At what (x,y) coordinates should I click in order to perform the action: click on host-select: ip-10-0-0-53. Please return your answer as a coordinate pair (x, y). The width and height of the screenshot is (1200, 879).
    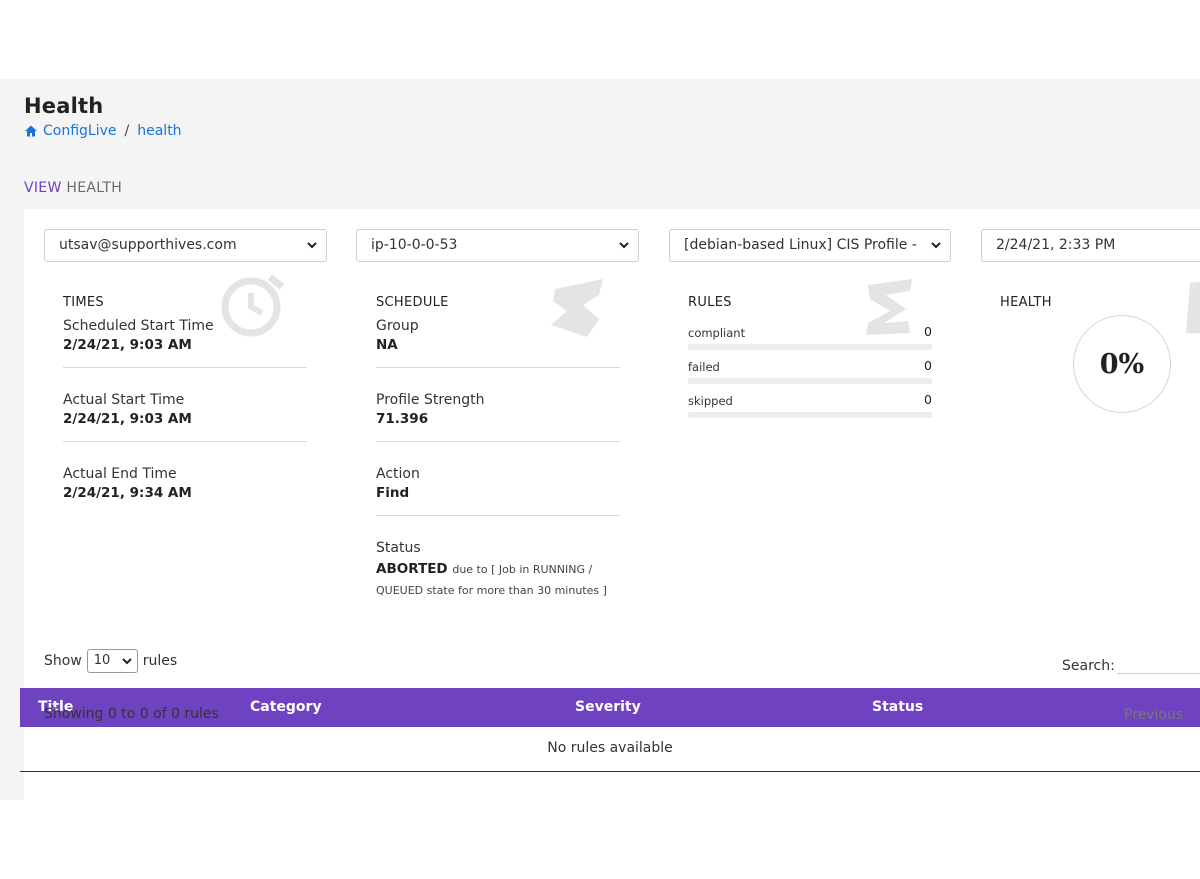
    Looking at the image, I should click on (497, 245).